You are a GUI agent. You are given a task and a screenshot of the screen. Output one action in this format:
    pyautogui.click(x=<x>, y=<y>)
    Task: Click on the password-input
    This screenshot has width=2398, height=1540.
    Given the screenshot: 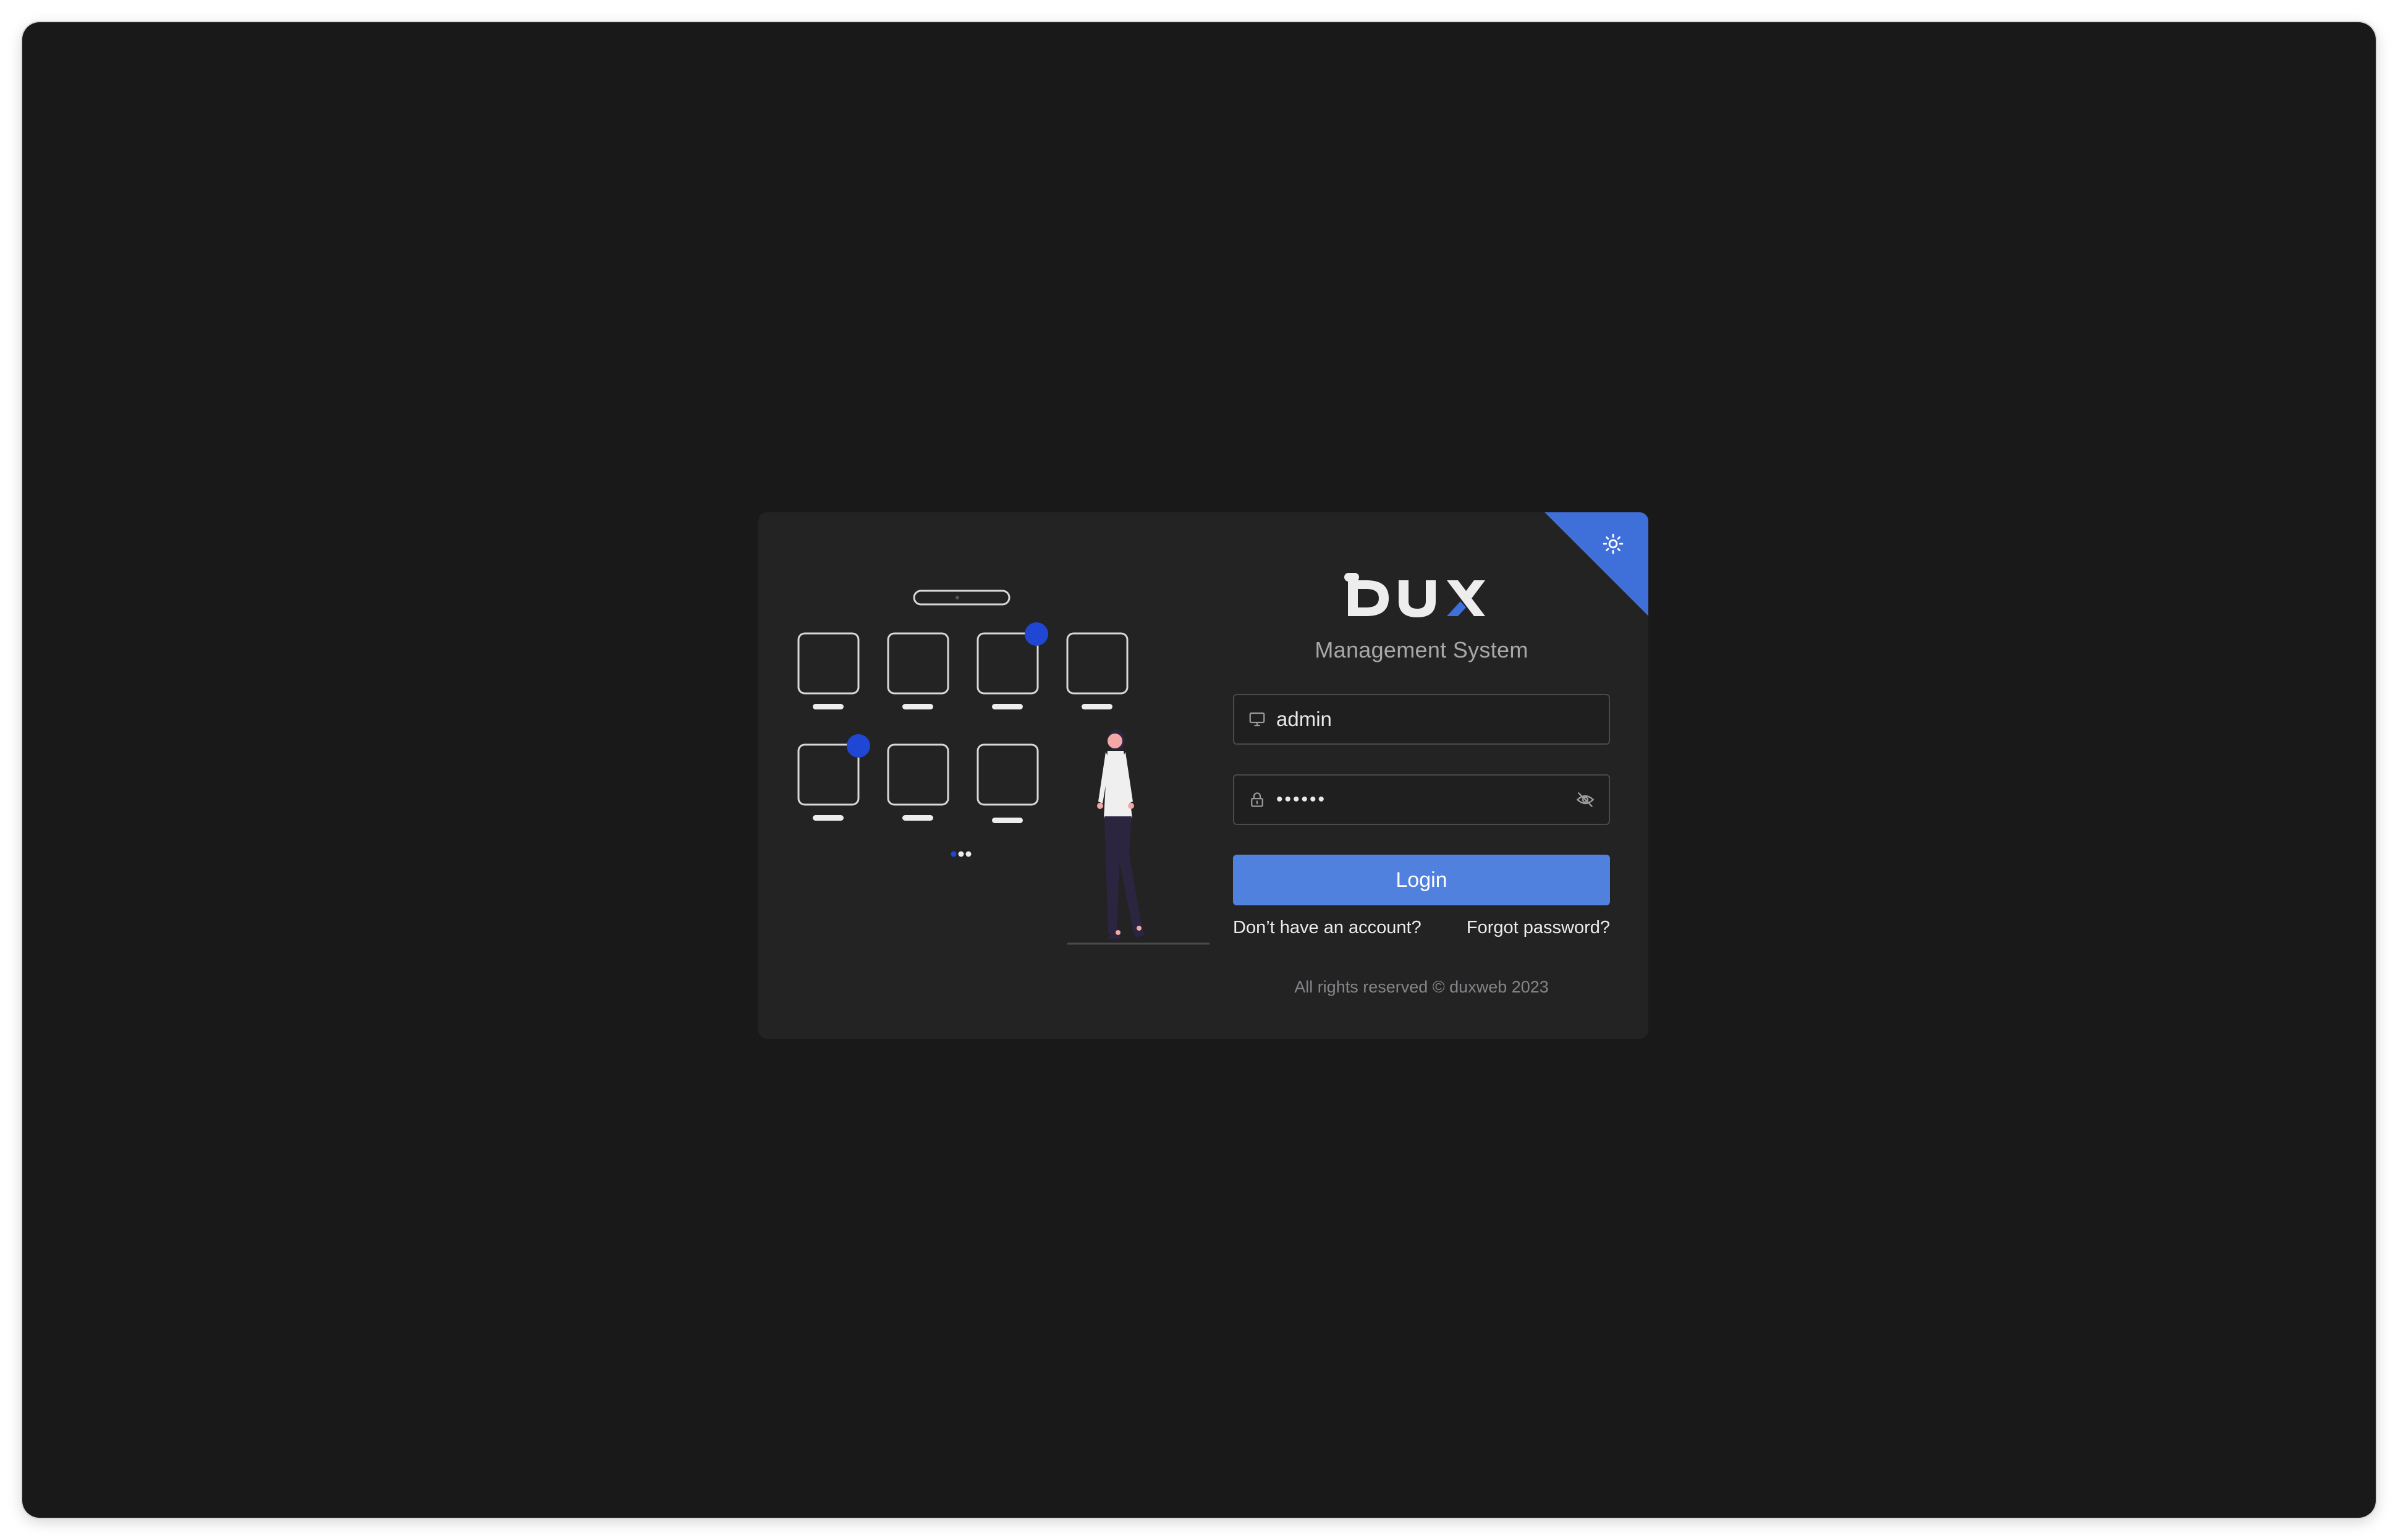 What is the action you would take?
    pyautogui.click(x=1425, y=799)
    